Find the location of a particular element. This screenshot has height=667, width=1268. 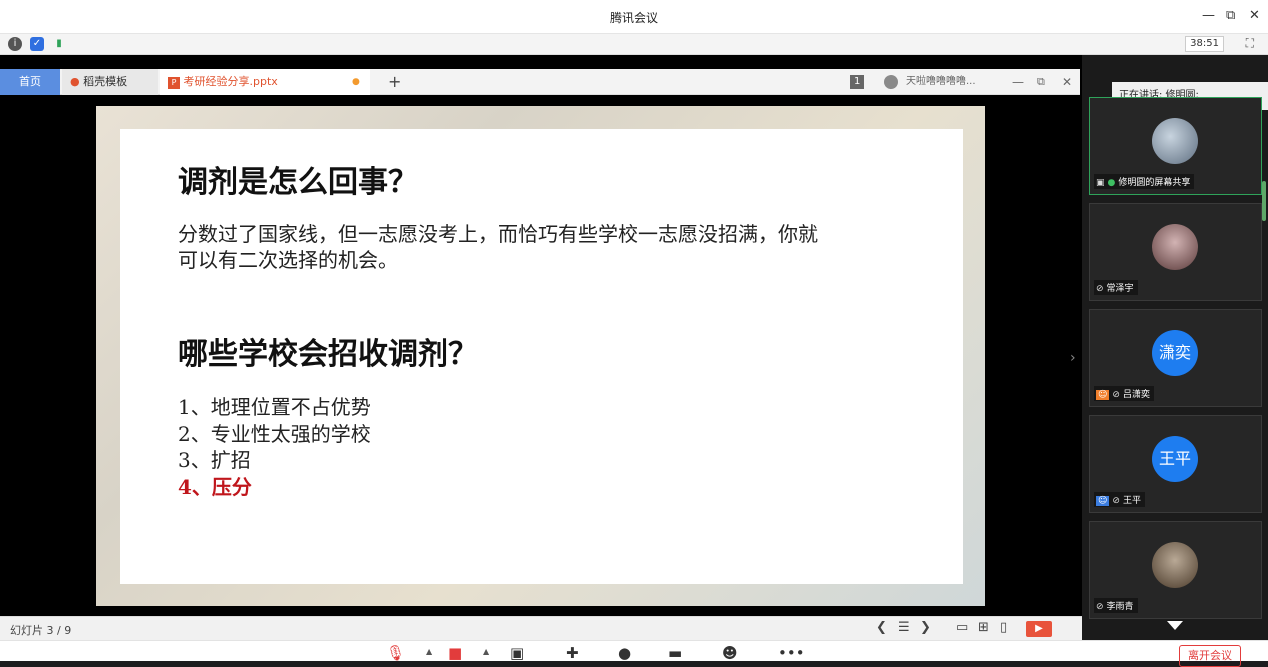

participant-name-tag: ▣ ● 修明圆的屏幕共享 is located at coordinates (1144, 181).